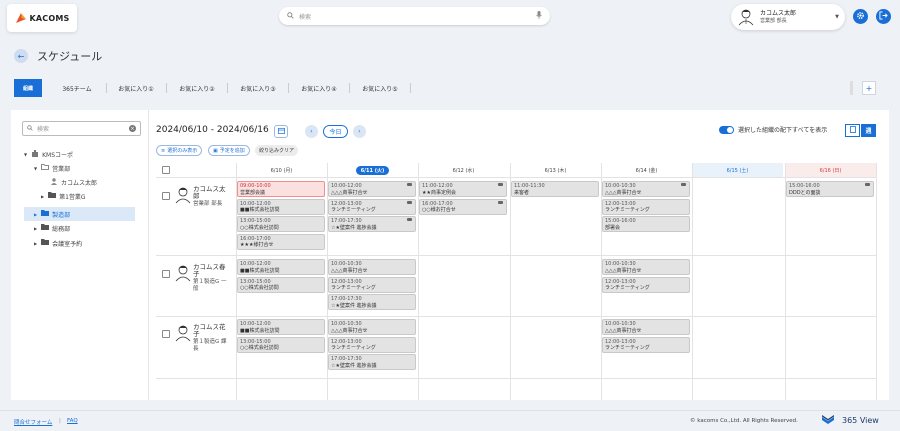 Image resolution: width=900 pixels, height=431 pixels. Describe the element at coordinates (463, 189) in the screenshot. I see `schedule-event: 11:00-12:00 ★★商事定例会` at that location.